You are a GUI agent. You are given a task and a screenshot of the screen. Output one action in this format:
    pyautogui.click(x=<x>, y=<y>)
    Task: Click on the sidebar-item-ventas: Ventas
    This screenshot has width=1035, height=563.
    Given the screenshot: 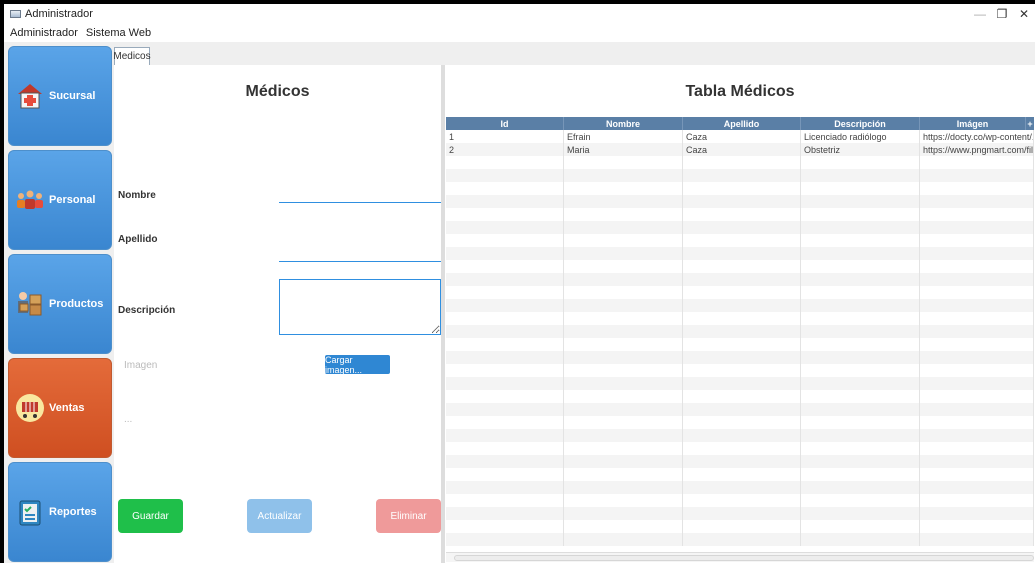 What is the action you would take?
    pyautogui.click(x=60, y=408)
    